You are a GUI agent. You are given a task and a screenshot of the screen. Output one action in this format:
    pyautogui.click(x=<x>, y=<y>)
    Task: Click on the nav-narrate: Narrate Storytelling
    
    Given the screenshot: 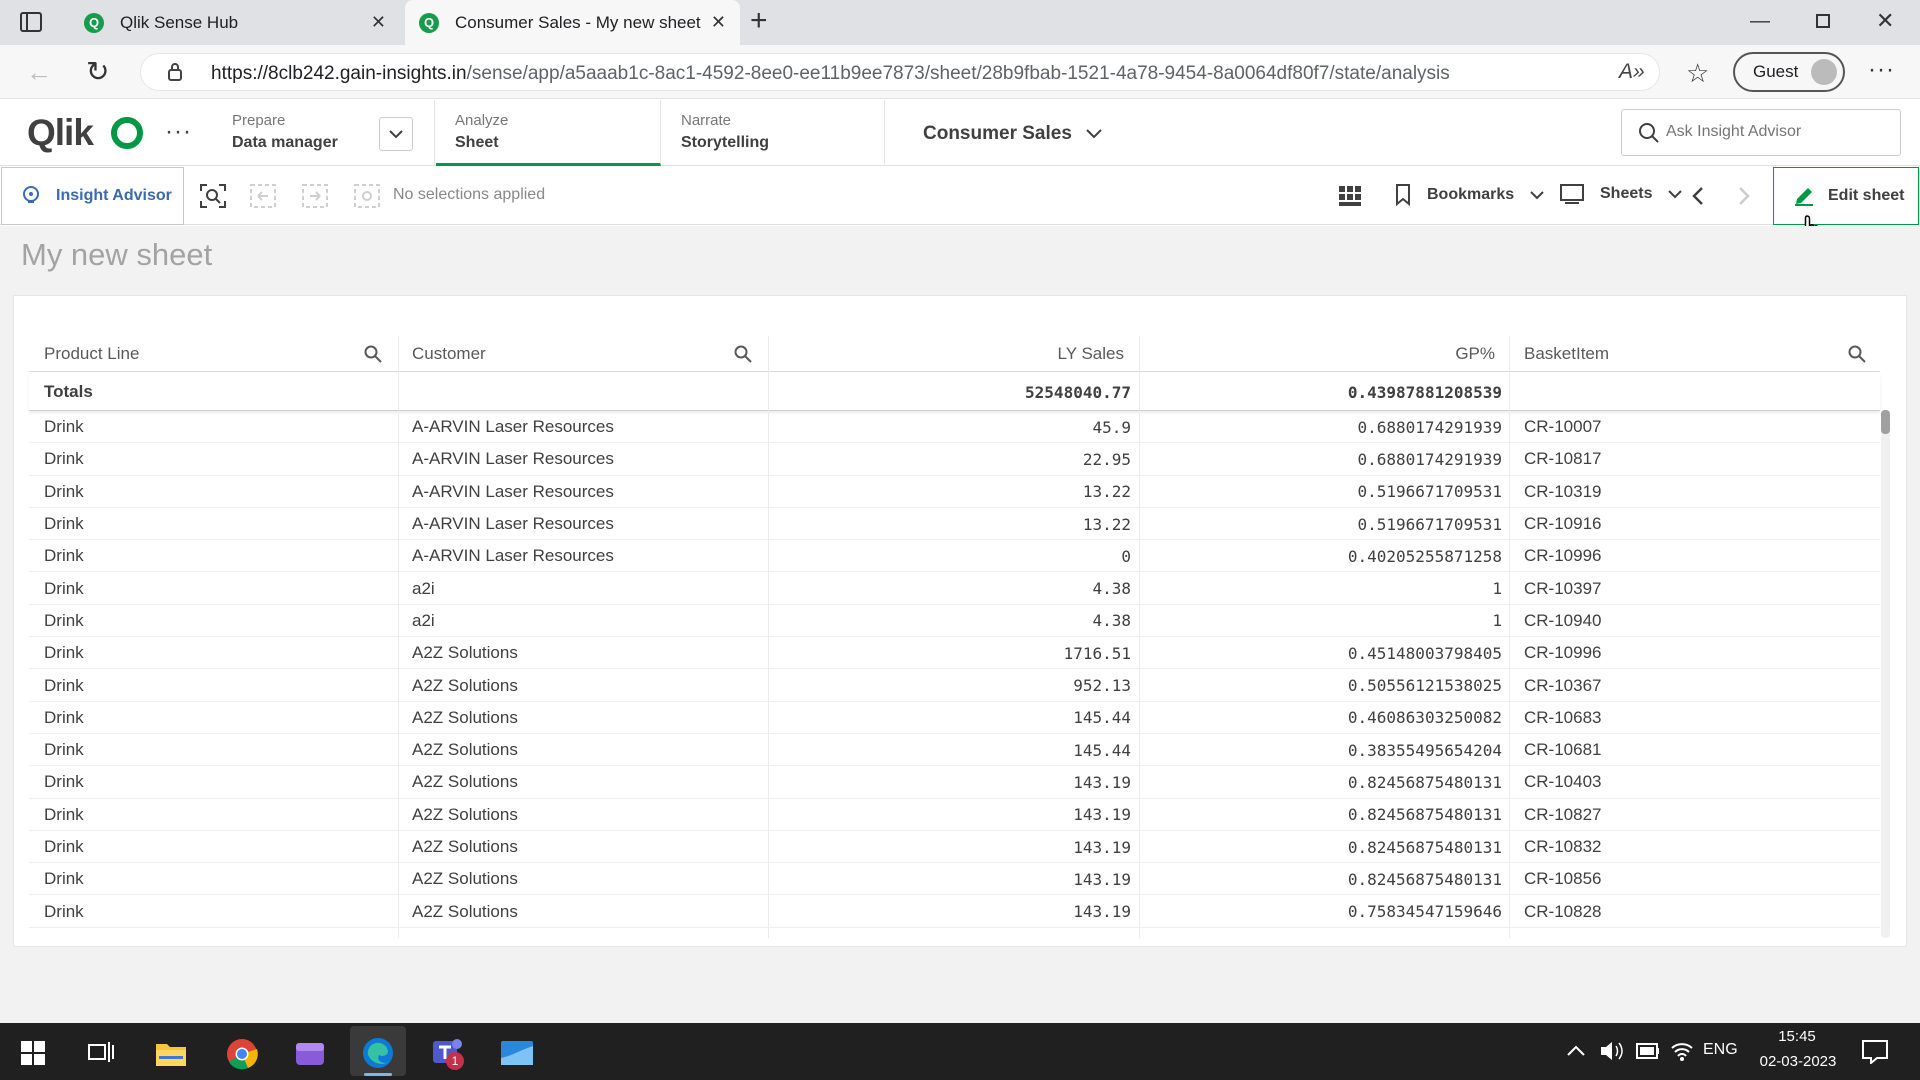 What is the action you would take?
    pyautogui.click(x=773, y=133)
    